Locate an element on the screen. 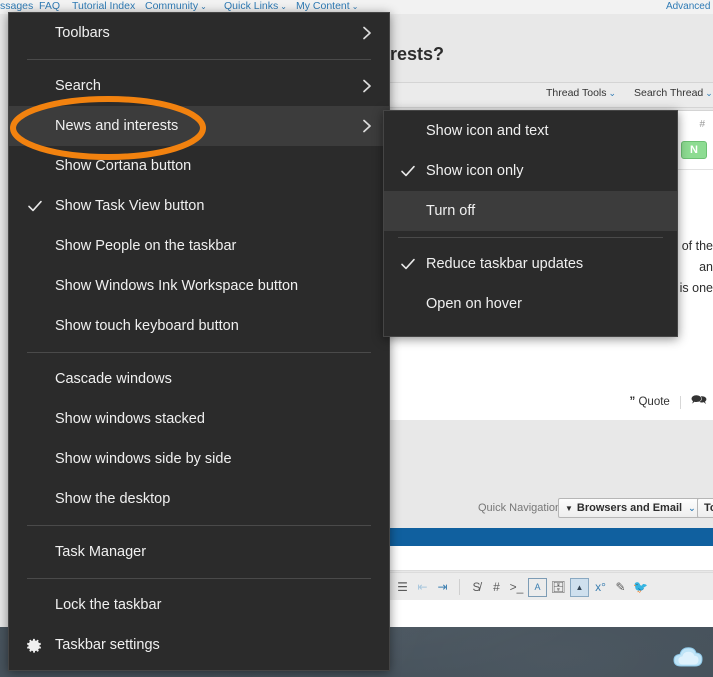 The width and height of the screenshot is (713, 677). quote-button: ” Quote is located at coordinates (650, 402).